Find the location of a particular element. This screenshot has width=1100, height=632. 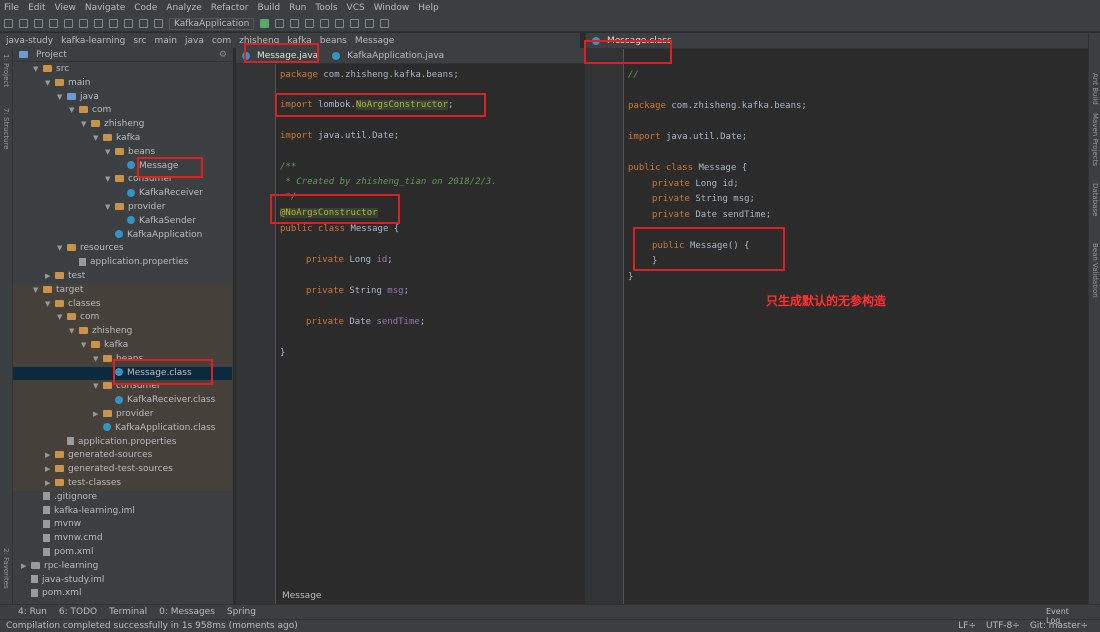

tree-node: ▼ src is located at coordinates (122, 70).